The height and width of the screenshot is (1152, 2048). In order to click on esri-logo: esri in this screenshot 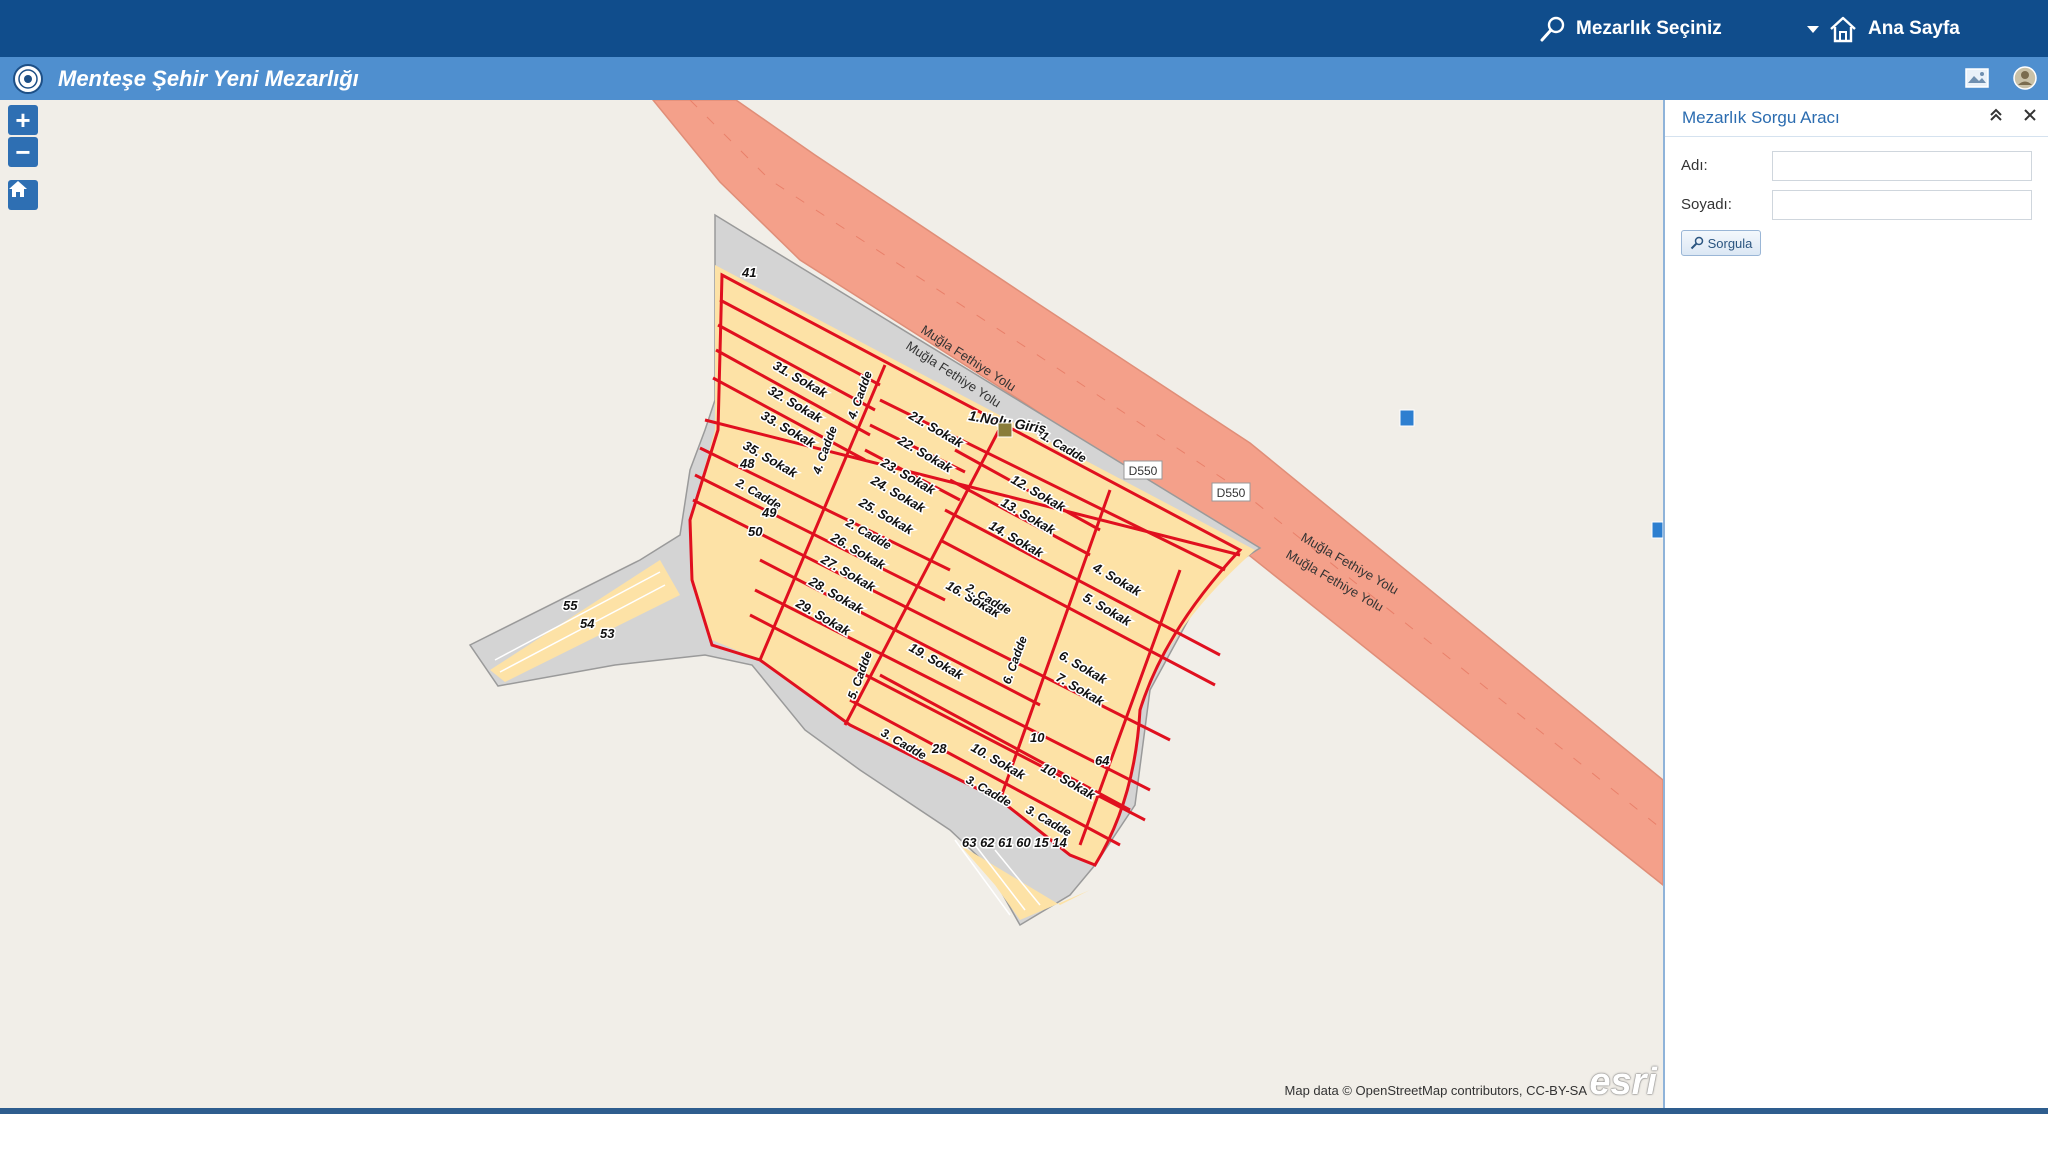, I will do `click(1623, 1082)`.